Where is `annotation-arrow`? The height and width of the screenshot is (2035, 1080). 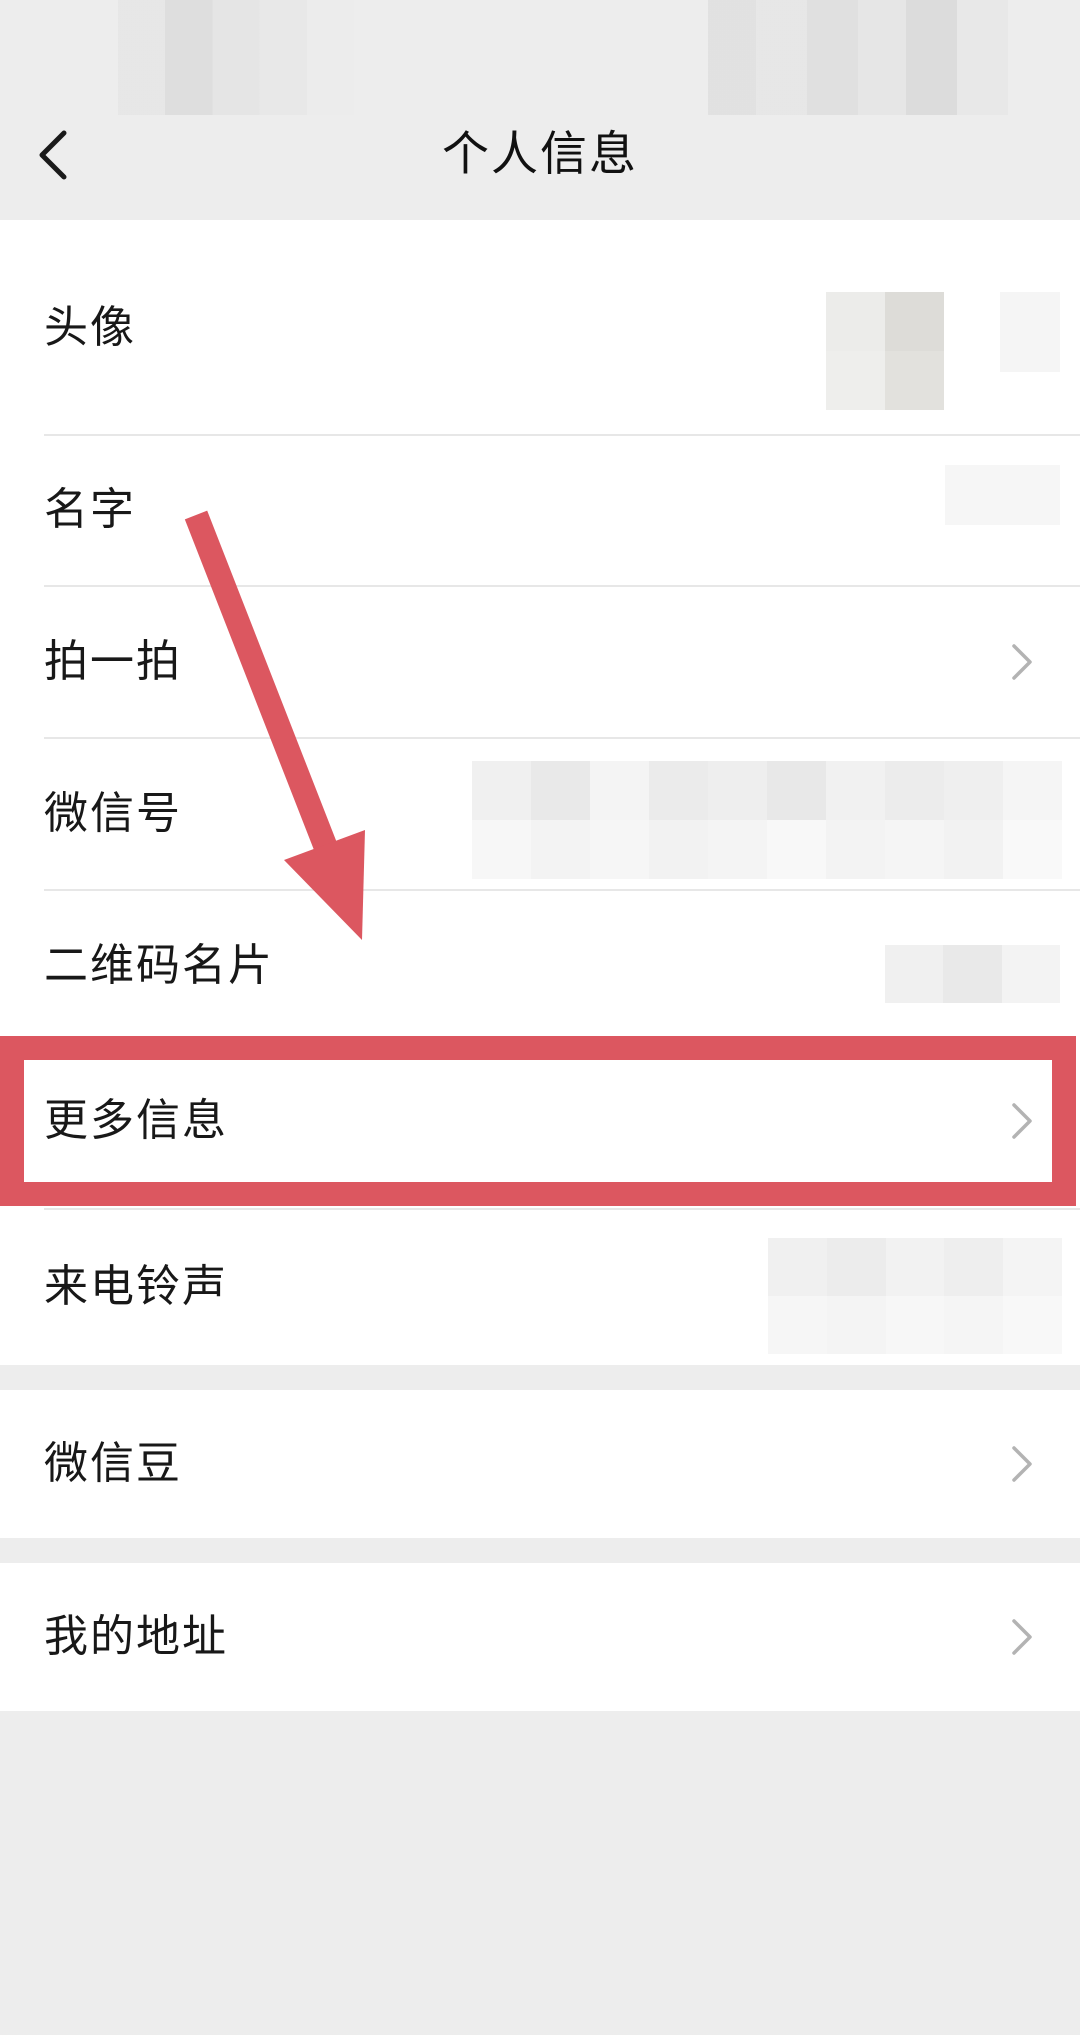 annotation-arrow is located at coordinates (274, 725).